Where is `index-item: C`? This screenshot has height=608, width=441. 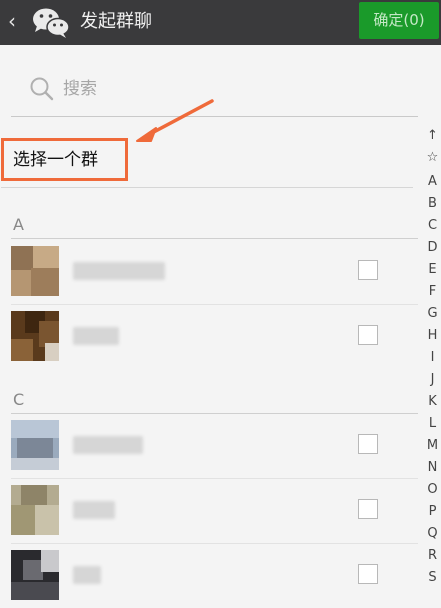
index-item: C is located at coordinates (432, 225).